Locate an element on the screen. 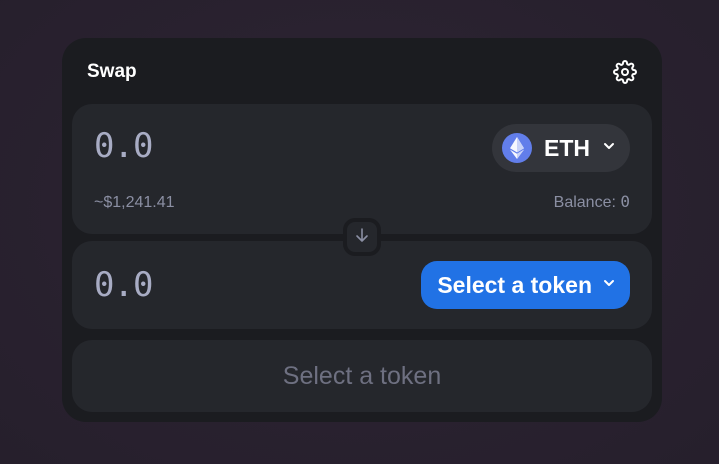  token-selector-eth: ETH is located at coordinates (561, 148).